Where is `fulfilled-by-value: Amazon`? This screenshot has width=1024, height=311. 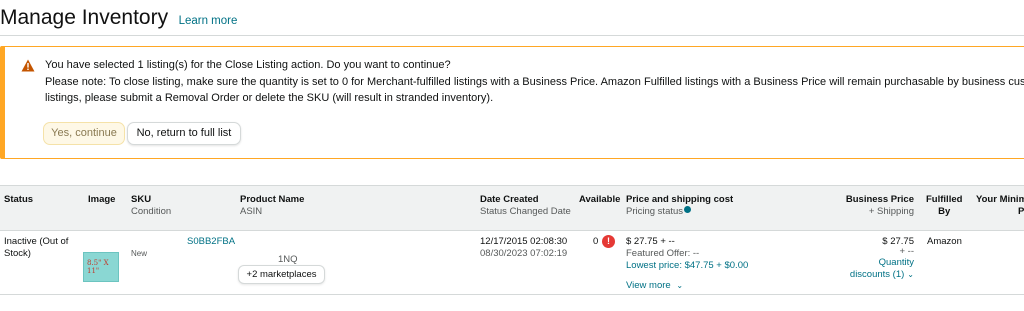 fulfilled-by-value: Amazon is located at coordinates (944, 241).